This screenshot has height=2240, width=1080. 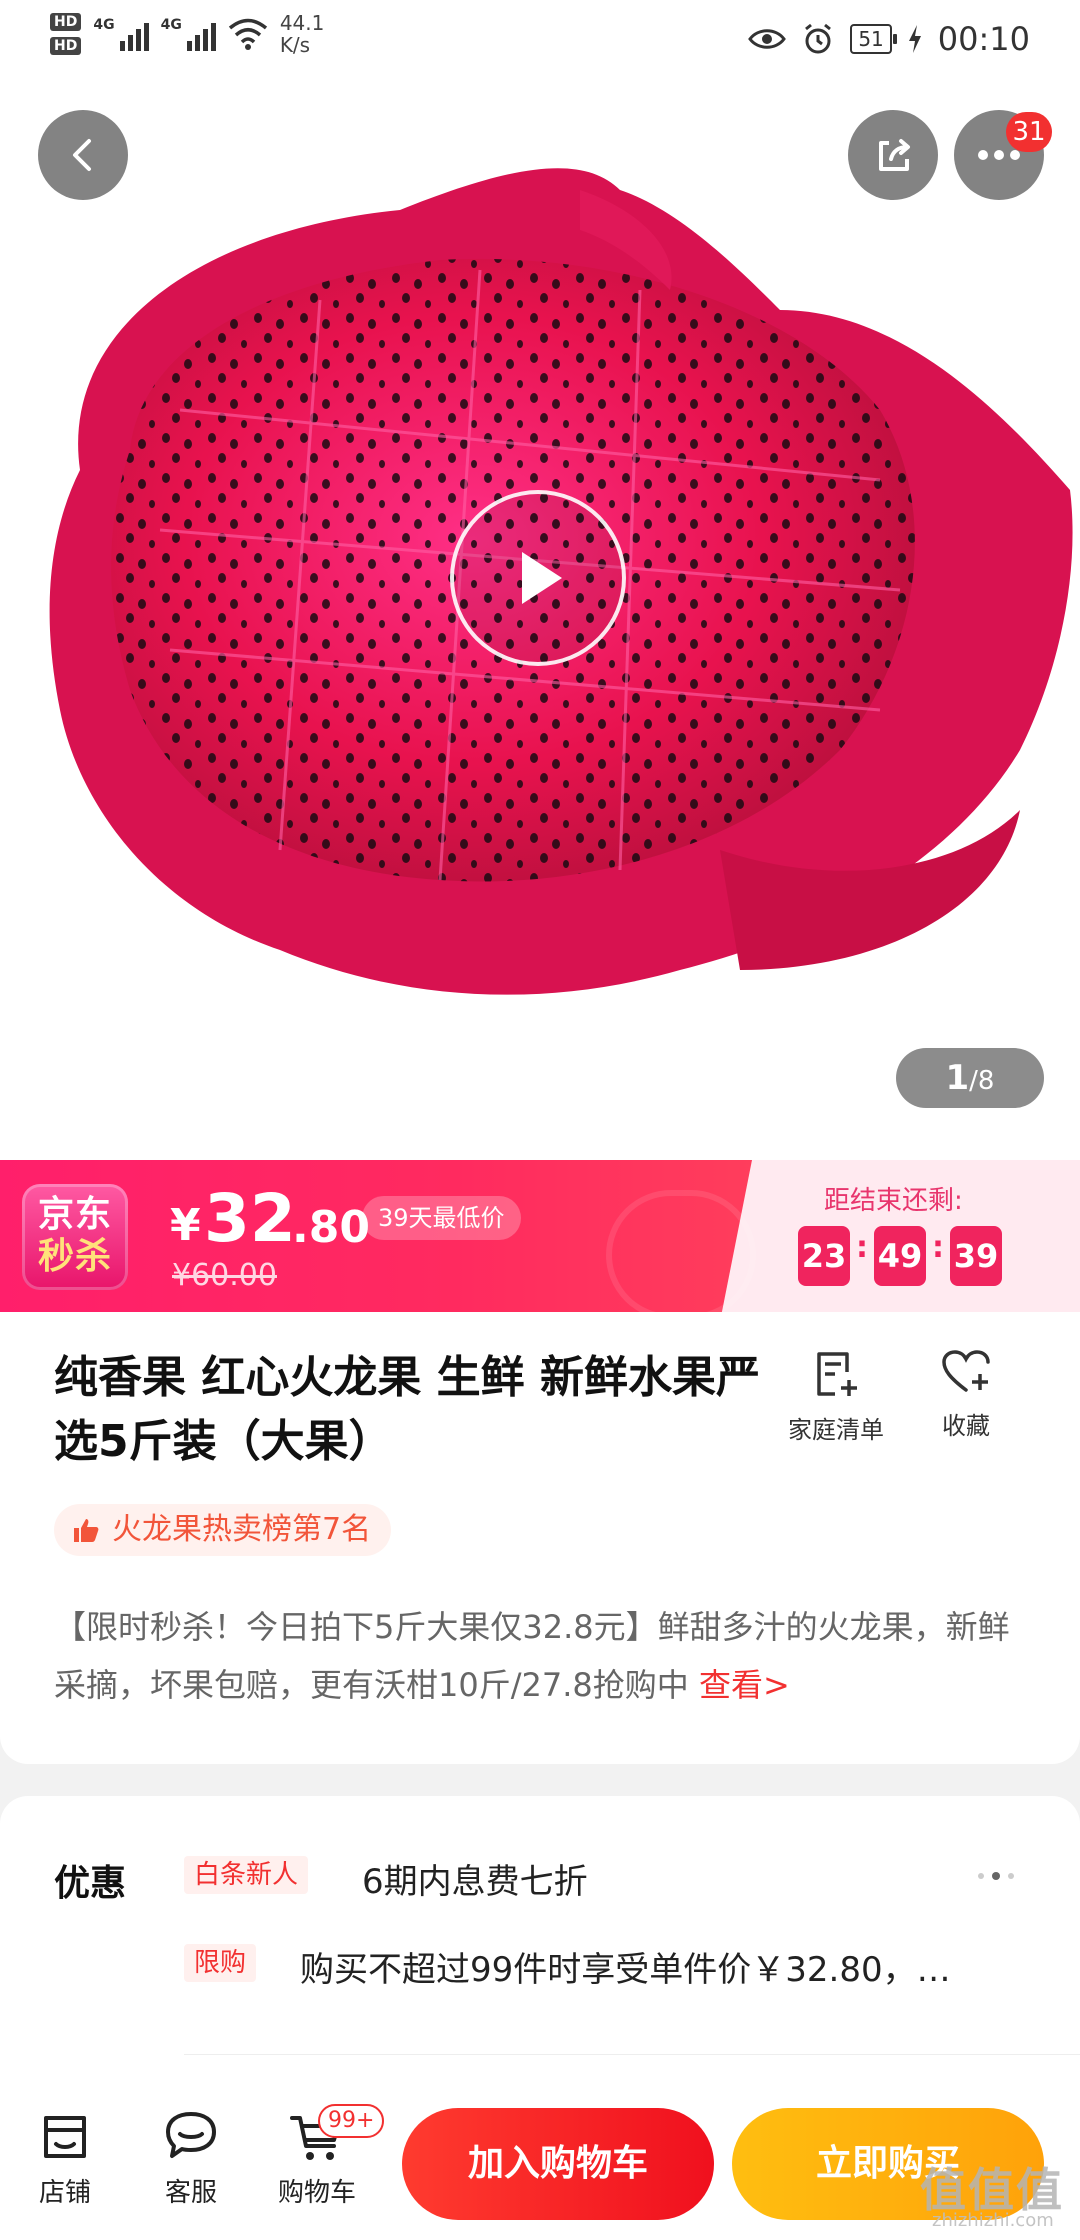 I want to click on network-speed: 44.1 K/s, so click(x=302, y=34).